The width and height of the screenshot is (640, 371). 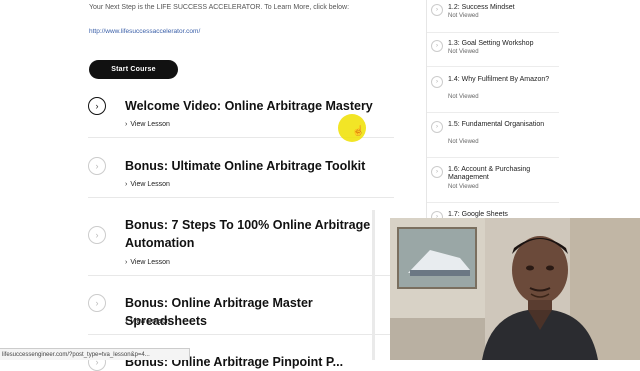 What do you see at coordinates (255, 106) in the screenshot?
I see `lesson-title: Welcome Video: Online Arbitrage Mastery` at bounding box center [255, 106].